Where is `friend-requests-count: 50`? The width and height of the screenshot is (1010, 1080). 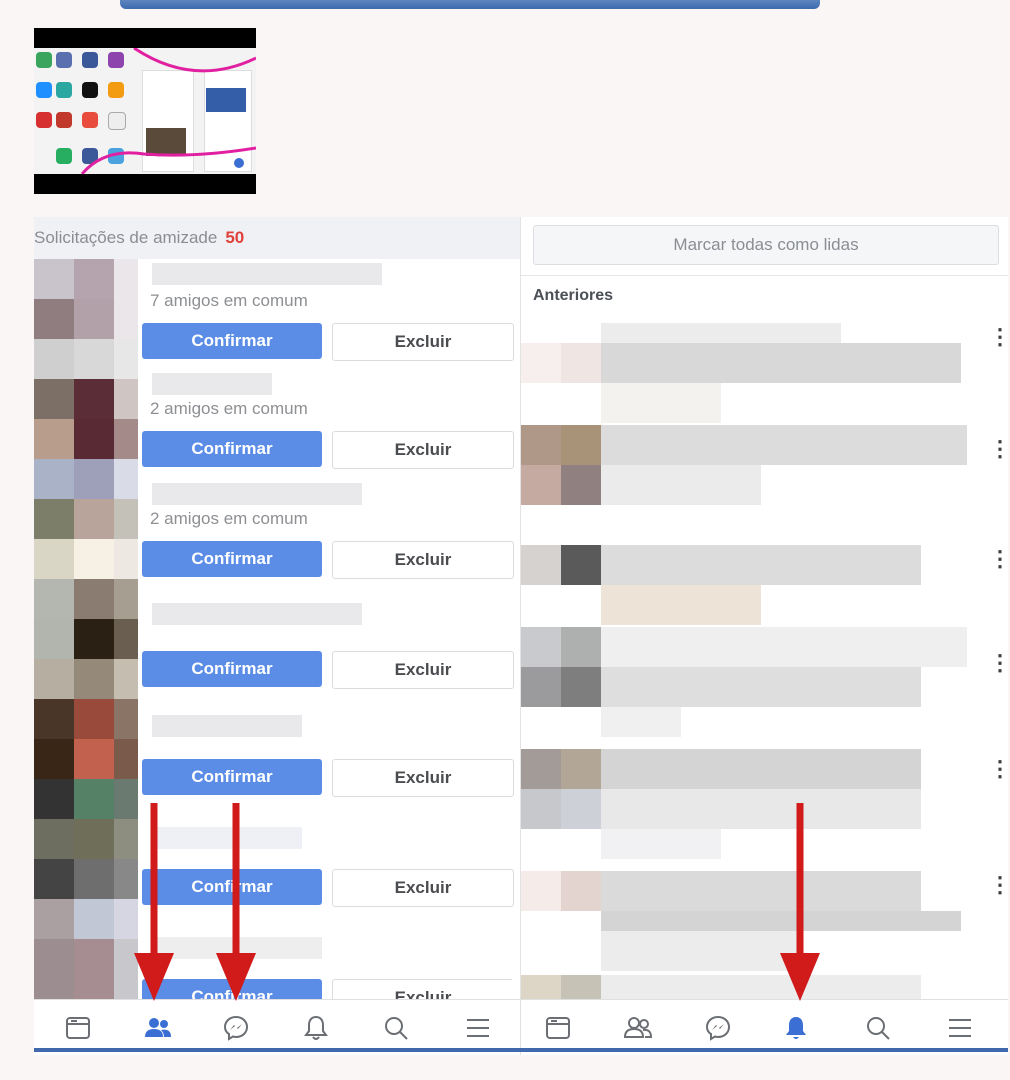
friend-requests-count: 50 is located at coordinates (235, 237).